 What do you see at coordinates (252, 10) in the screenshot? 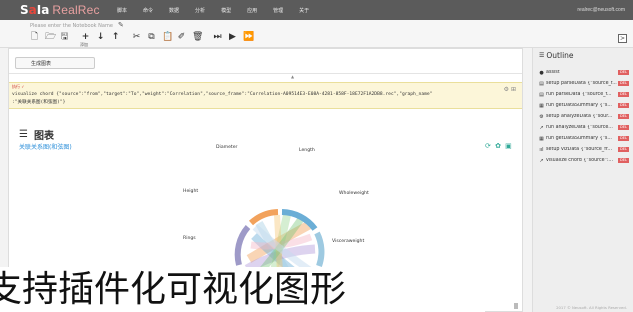
I see `nav-item-application: 应用` at bounding box center [252, 10].